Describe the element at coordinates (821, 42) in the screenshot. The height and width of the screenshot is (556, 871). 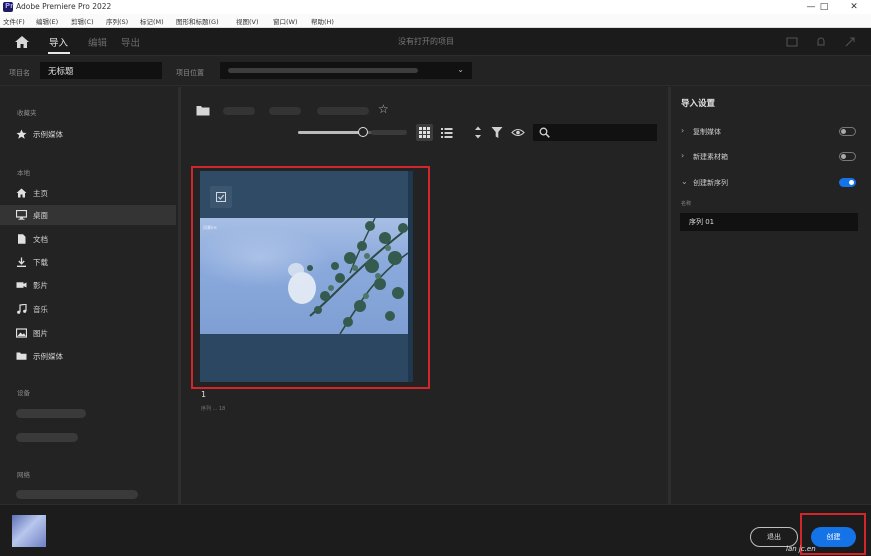
I see `notification-icon` at that location.